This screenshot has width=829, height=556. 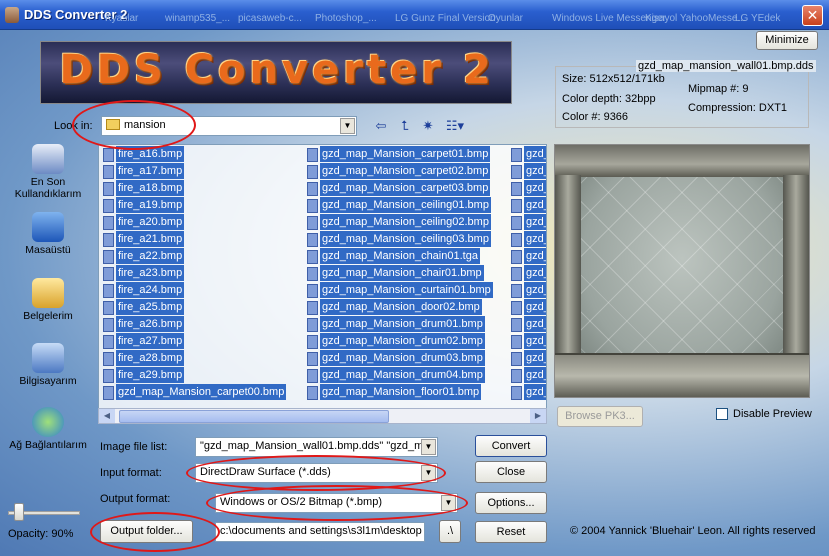 I want to click on place-recent: En Son Kullandıklarım, so click(x=48, y=172).